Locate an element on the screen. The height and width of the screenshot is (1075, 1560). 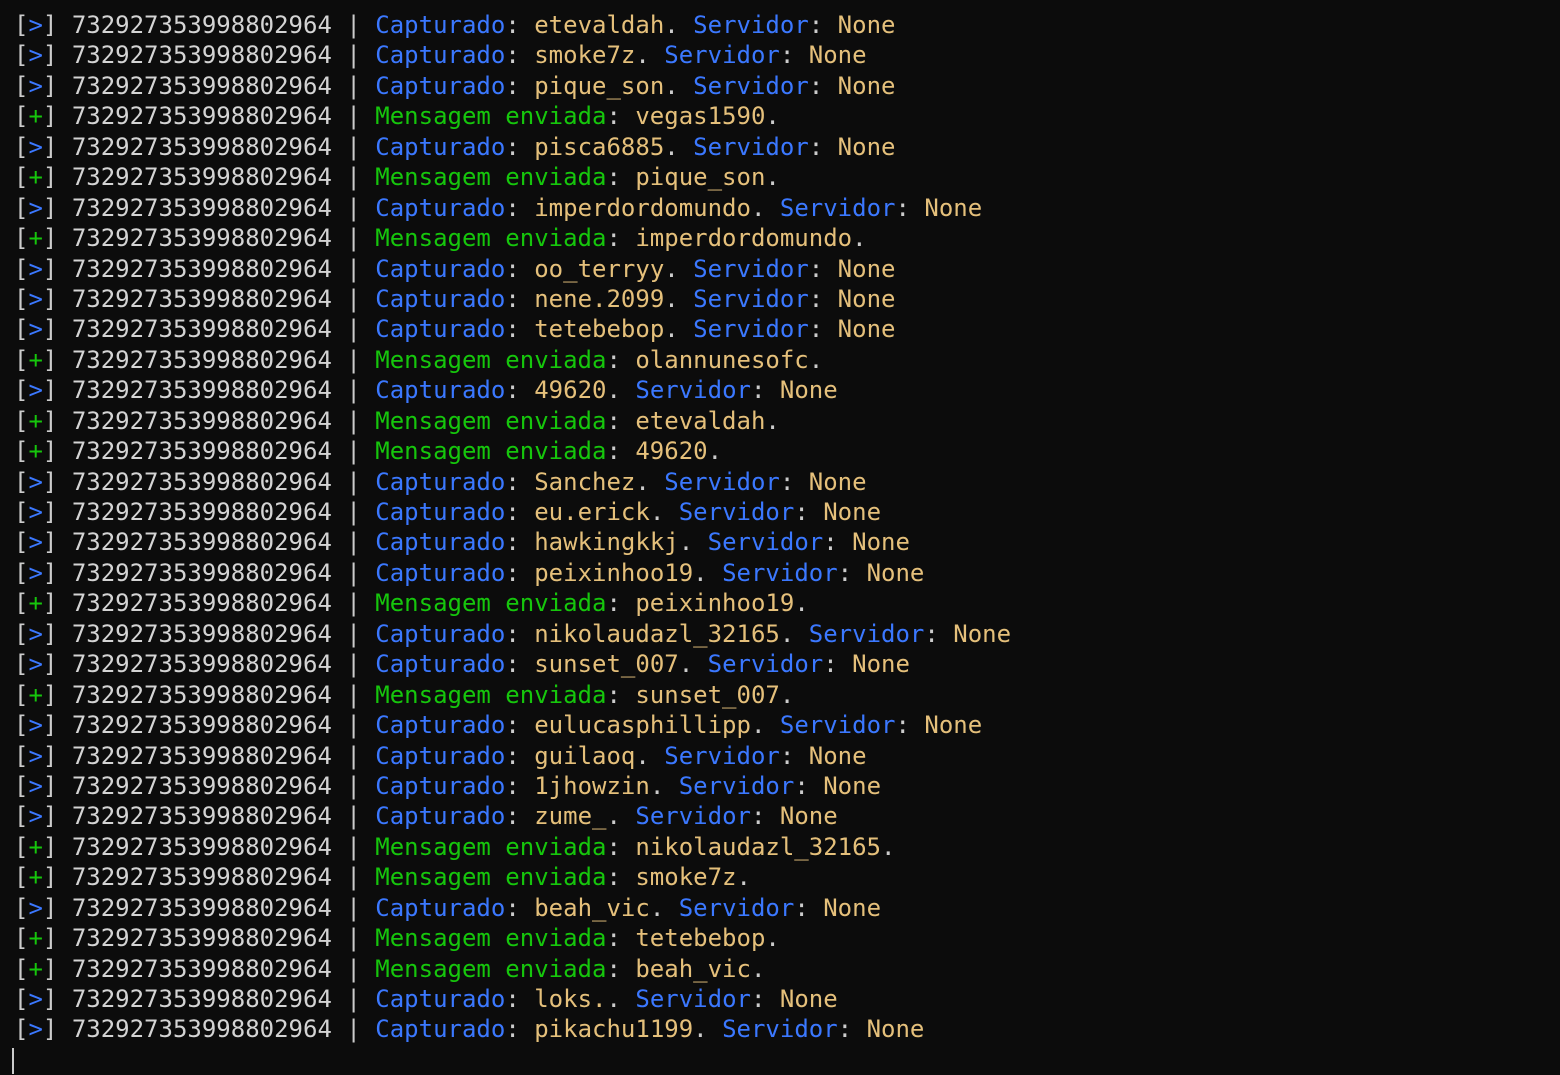
sent-label: Mensagem enviada is located at coordinates (491, 968).